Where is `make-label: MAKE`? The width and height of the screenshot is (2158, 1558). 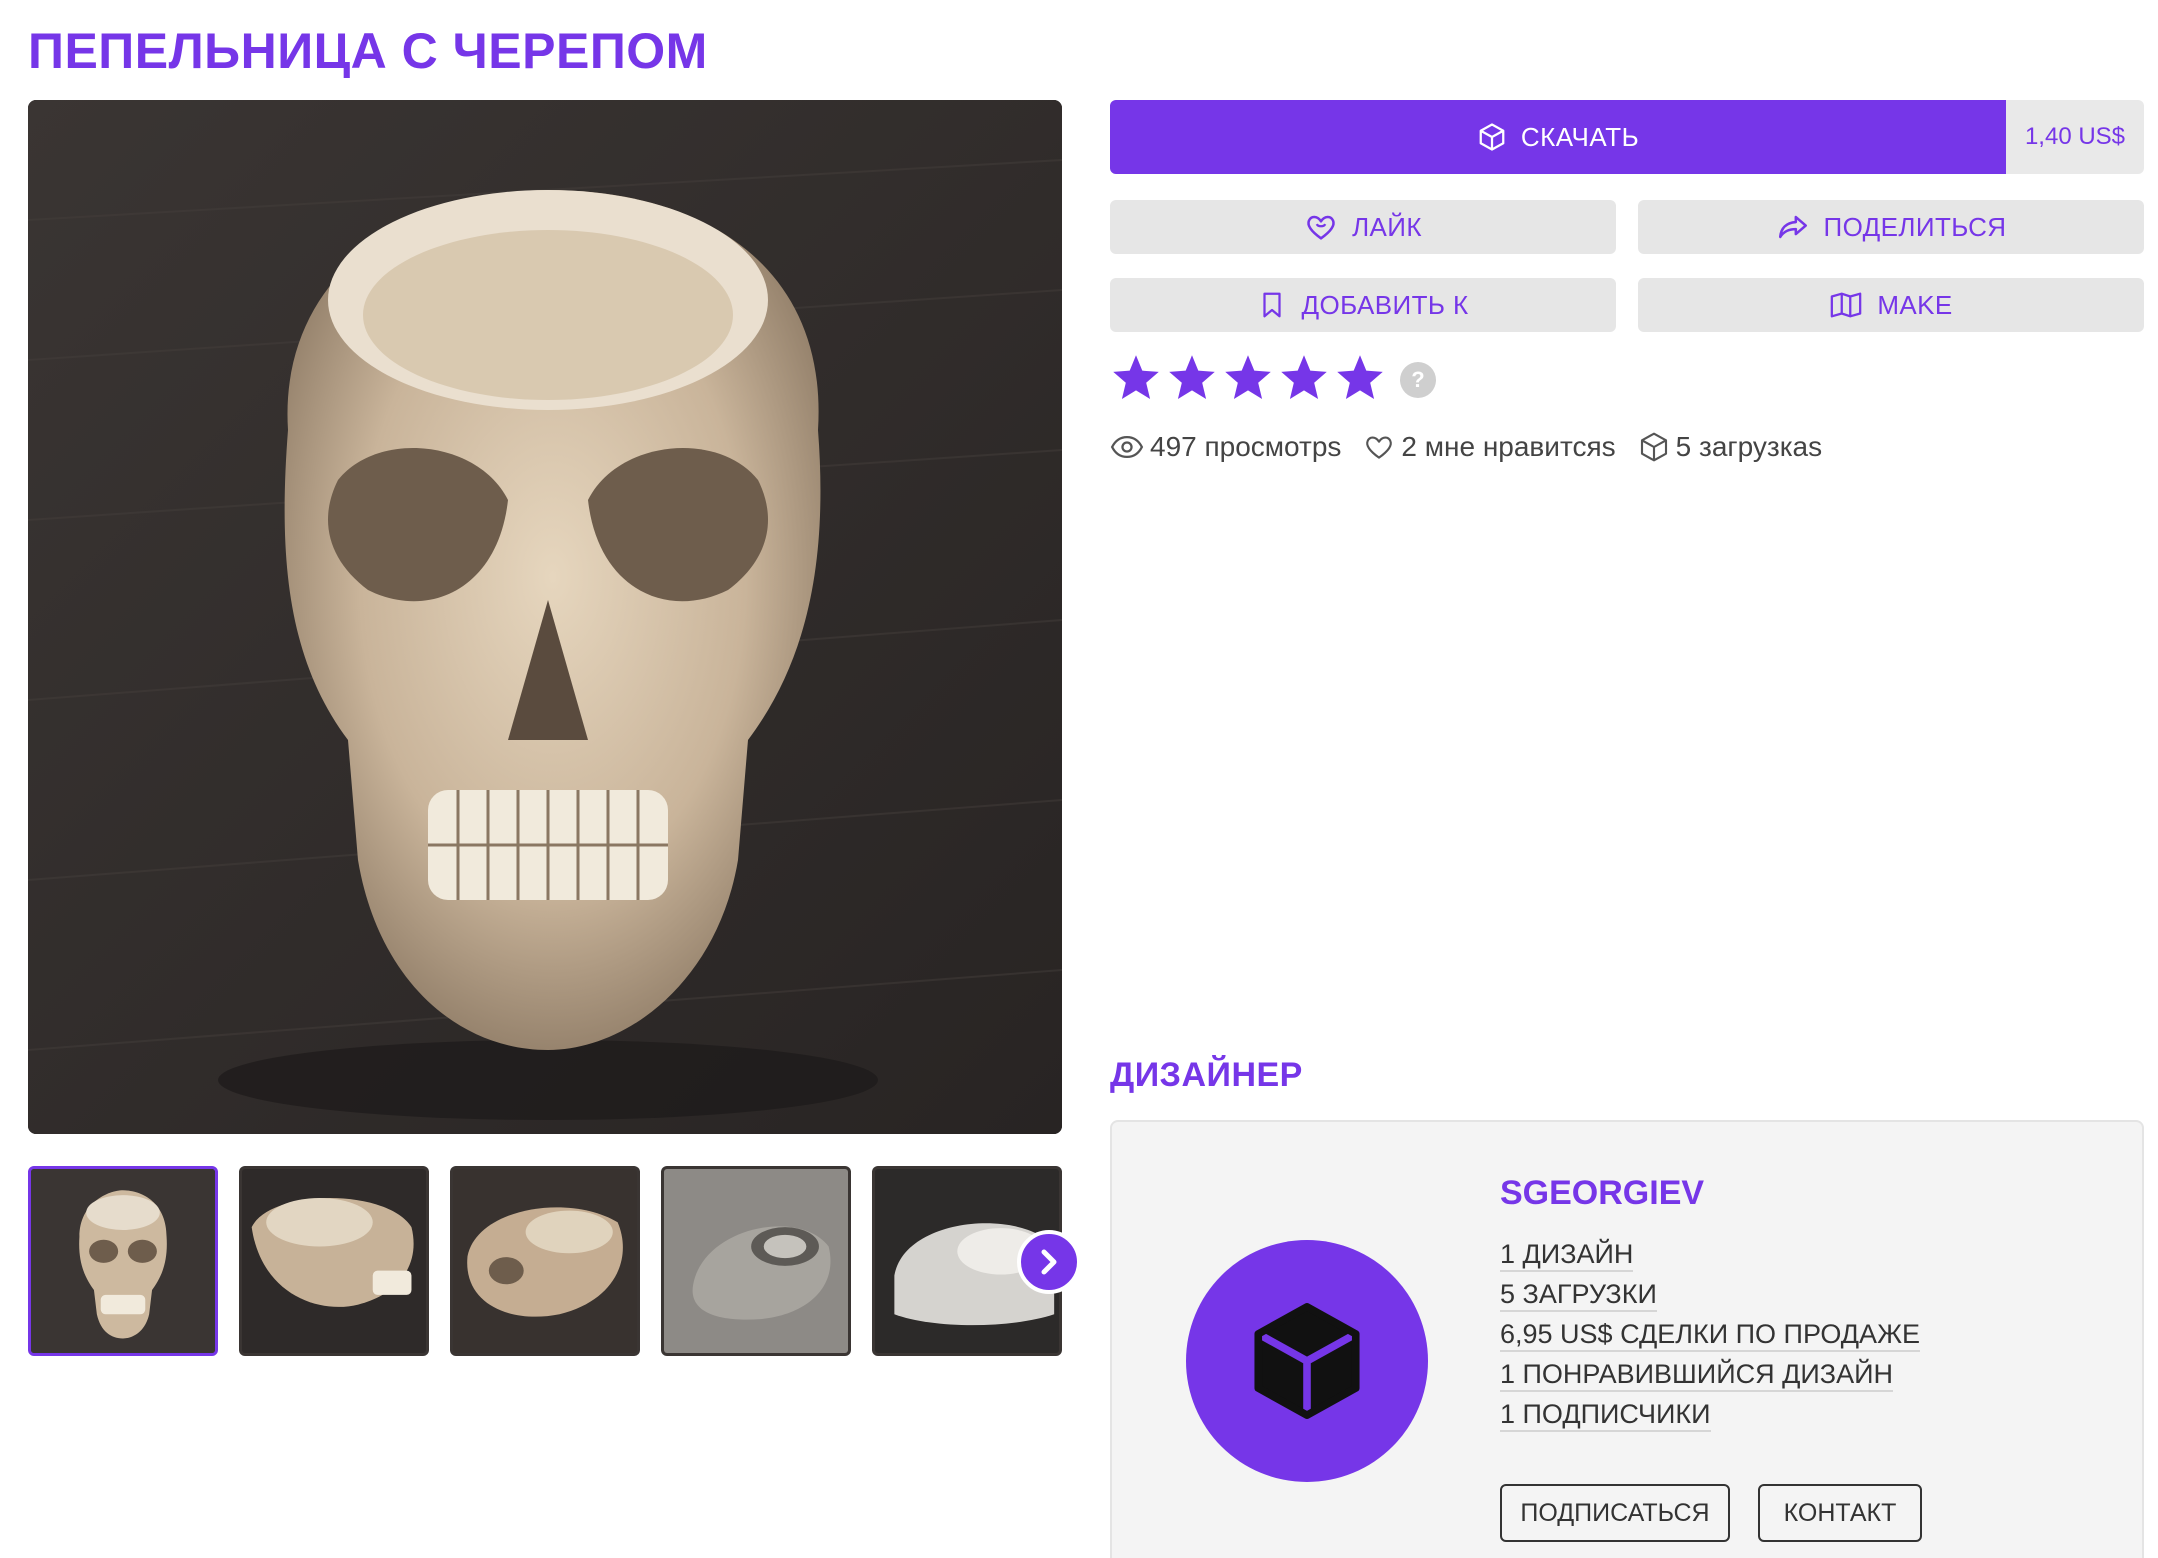
make-label: MAKE is located at coordinates (1915, 304).